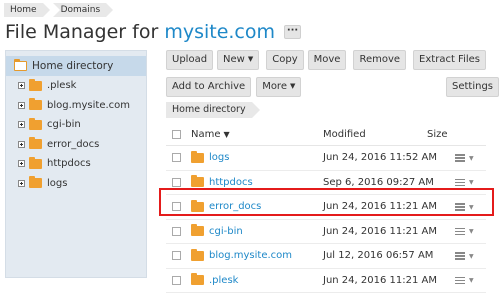  Describe the element at coordinates (219, 157) in the screenshot. I see `file-link: logs` at that location.